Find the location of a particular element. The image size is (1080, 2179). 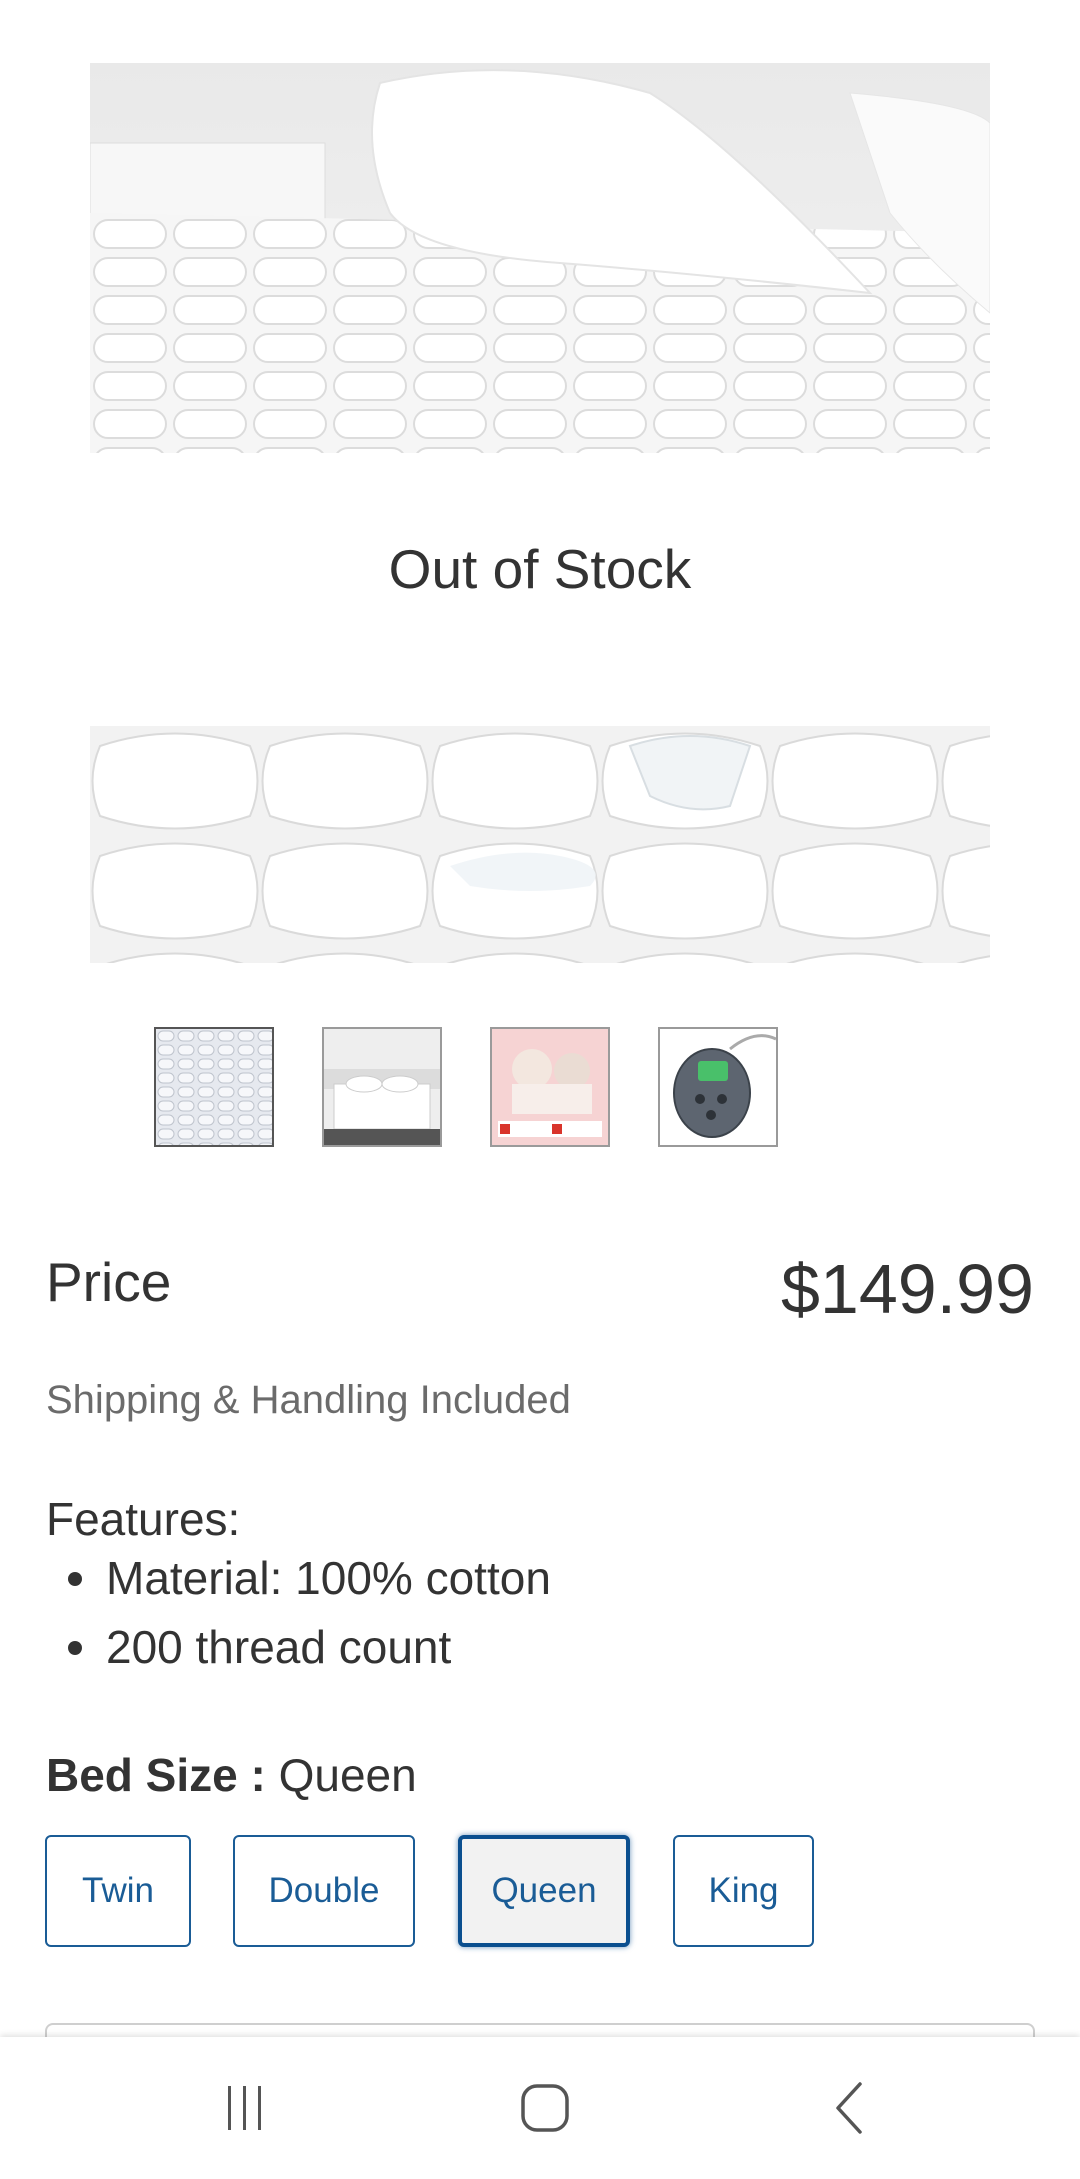

system-nav-bar is located at coordinates (540, 2108).